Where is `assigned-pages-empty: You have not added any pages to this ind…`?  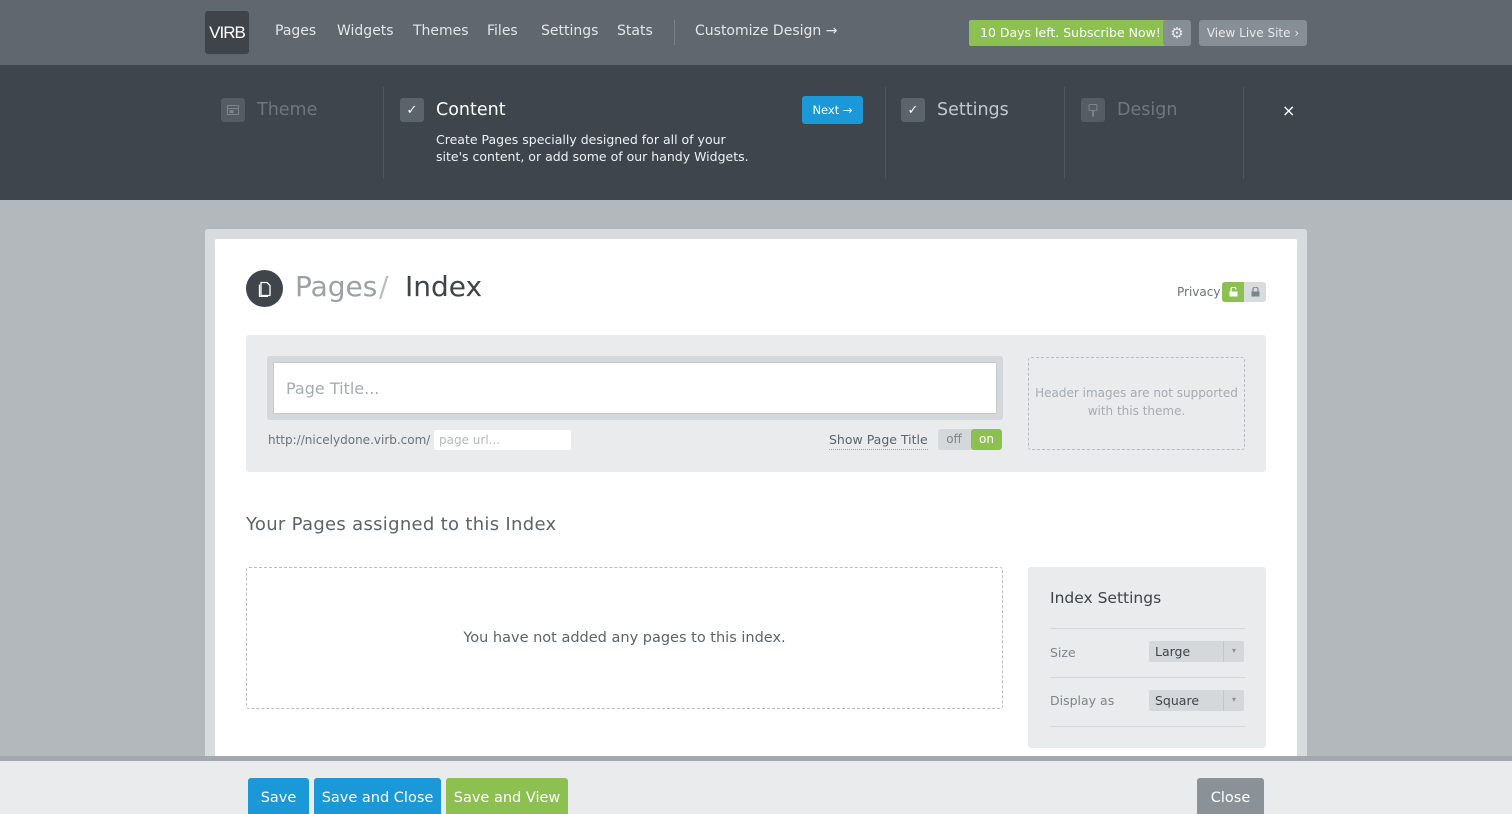 assigned-pages-empty: You have not added any pages to this ind… is located at coordinates (624, 638).